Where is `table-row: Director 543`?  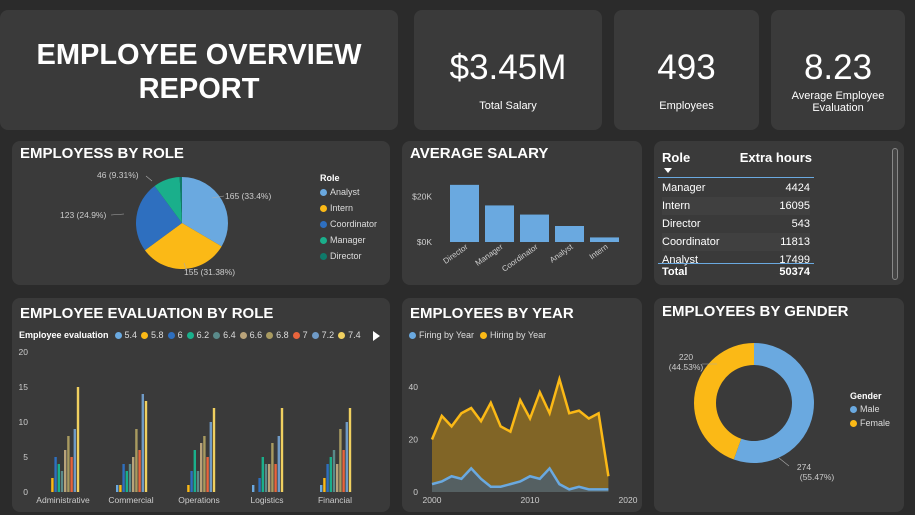 table-row: Director 543 is located at coordinates (736, 224).